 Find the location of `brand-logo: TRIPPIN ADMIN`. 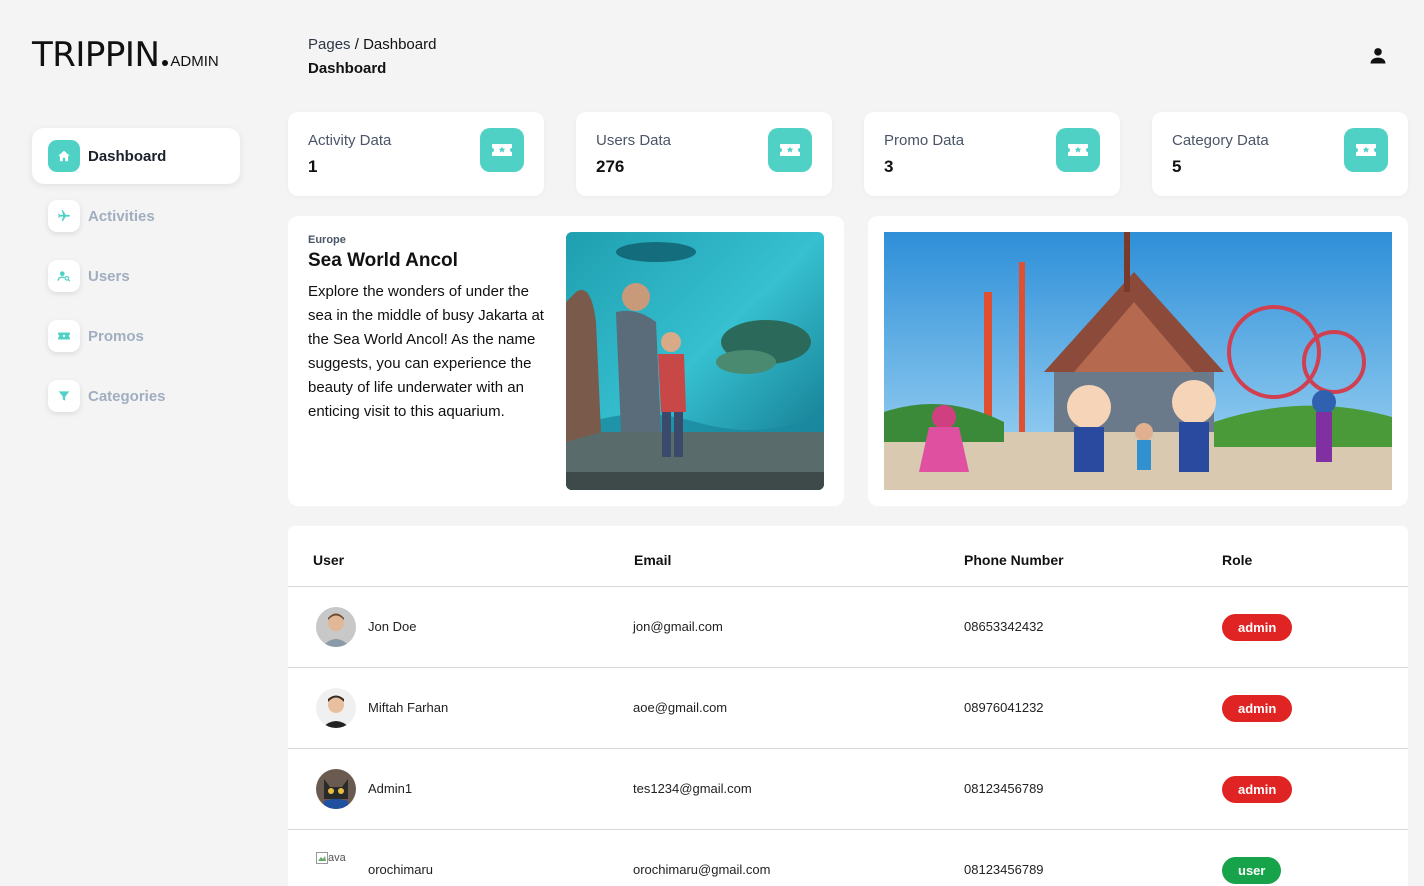

brand-logo: TRIPPIN ADMIN is located at coordinates (125, 55).